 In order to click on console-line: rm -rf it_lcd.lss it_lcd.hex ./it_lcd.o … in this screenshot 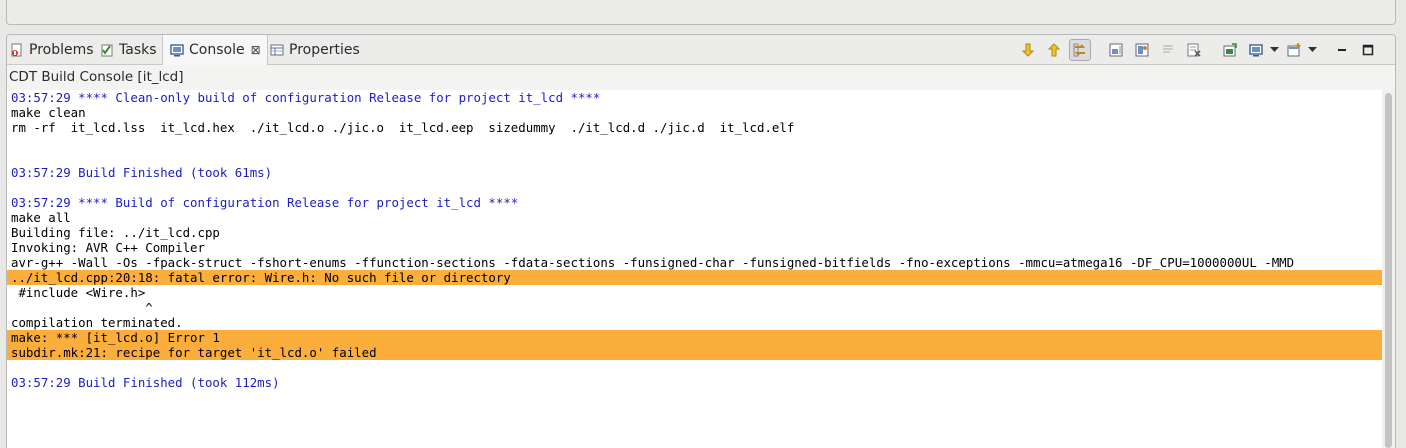, I will do `click(403, 127)`.